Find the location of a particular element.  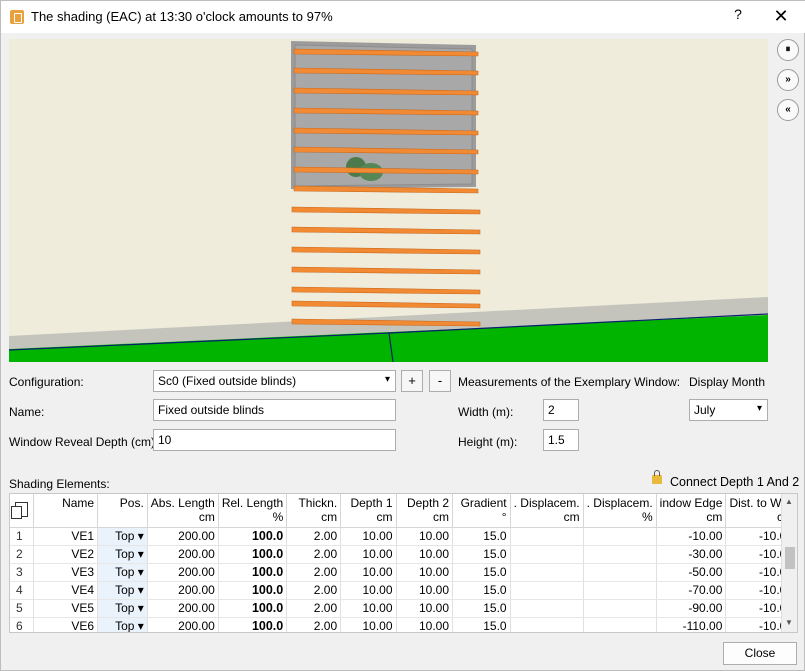

scroll-thumb is located at coordinates (790, 558).